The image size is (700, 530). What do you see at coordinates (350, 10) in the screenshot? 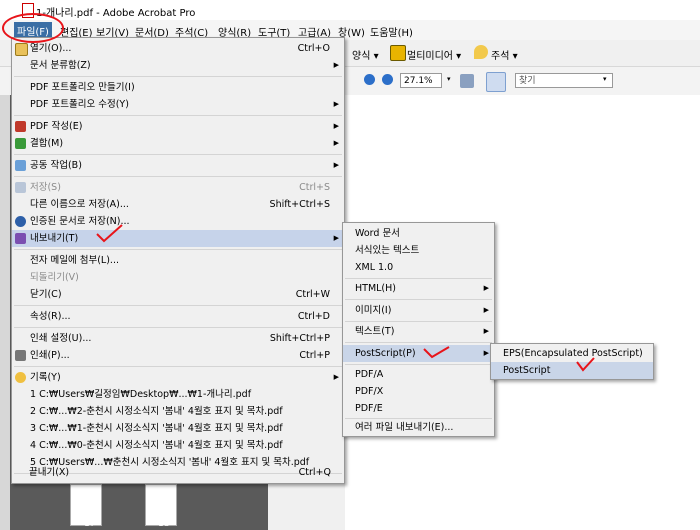
I see `title-bar: 1-개나리.pdf - Adobe Acrobat Pro` at bounding box center [350, 10].